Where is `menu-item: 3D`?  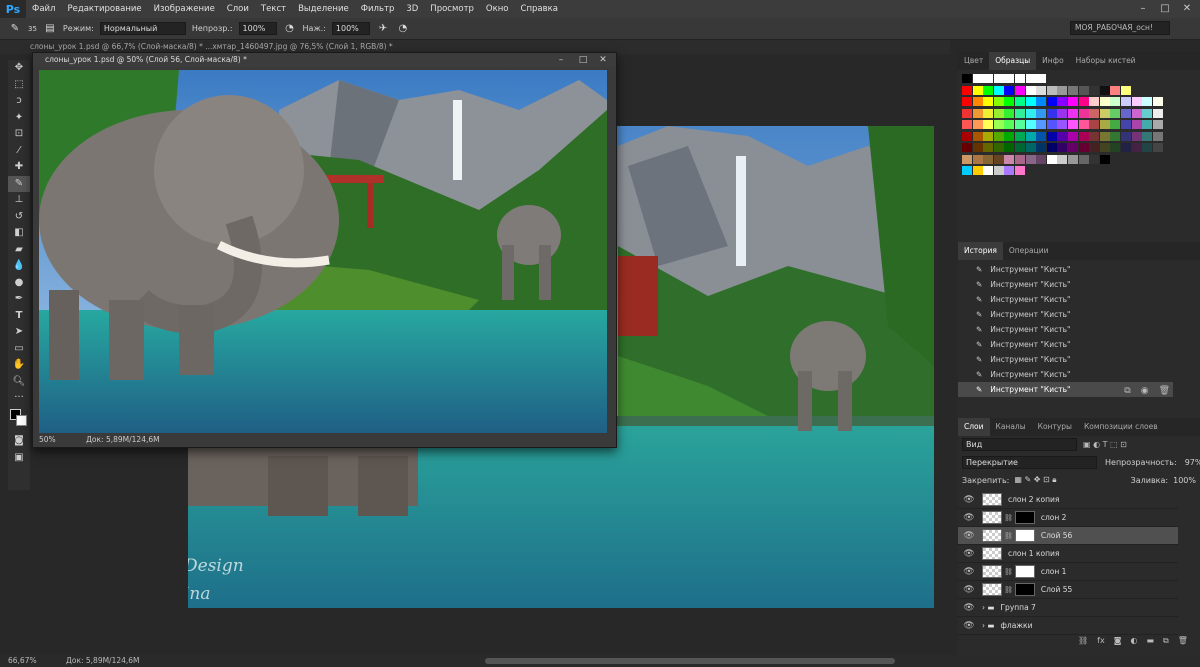 menu-item: 3D is located at coordinates (412, 9).